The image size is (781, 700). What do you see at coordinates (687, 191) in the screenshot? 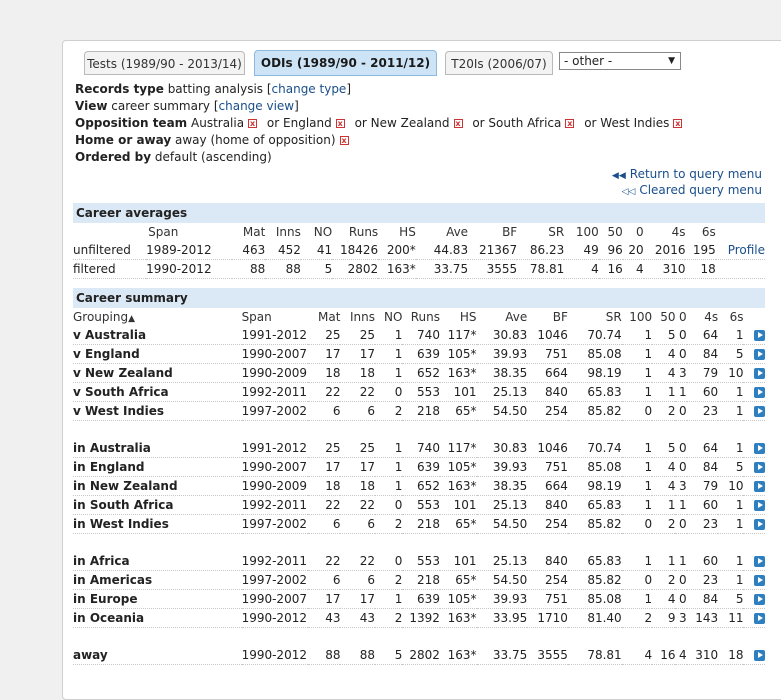
I see `cleared-query-link: ◁◁ Cleared query menu` at bounding box center [687, 191].